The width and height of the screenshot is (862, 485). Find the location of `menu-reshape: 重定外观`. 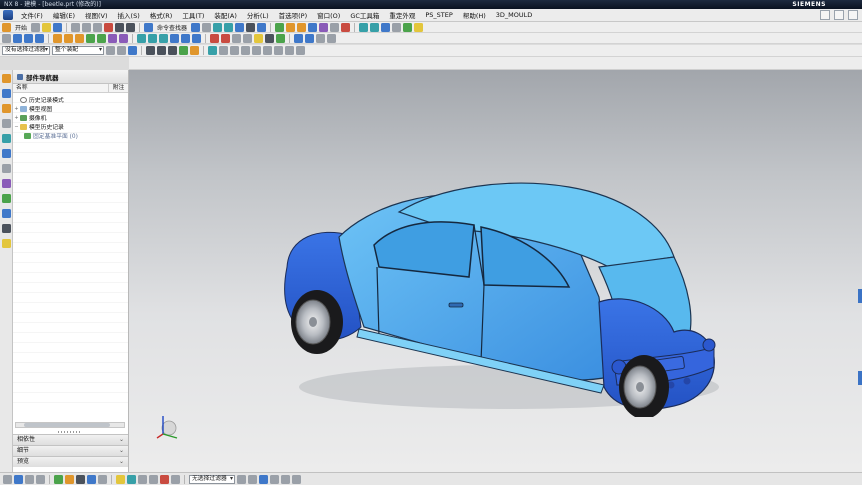

menu-reshape: 重定外观 is located at coordinates (402, 15).